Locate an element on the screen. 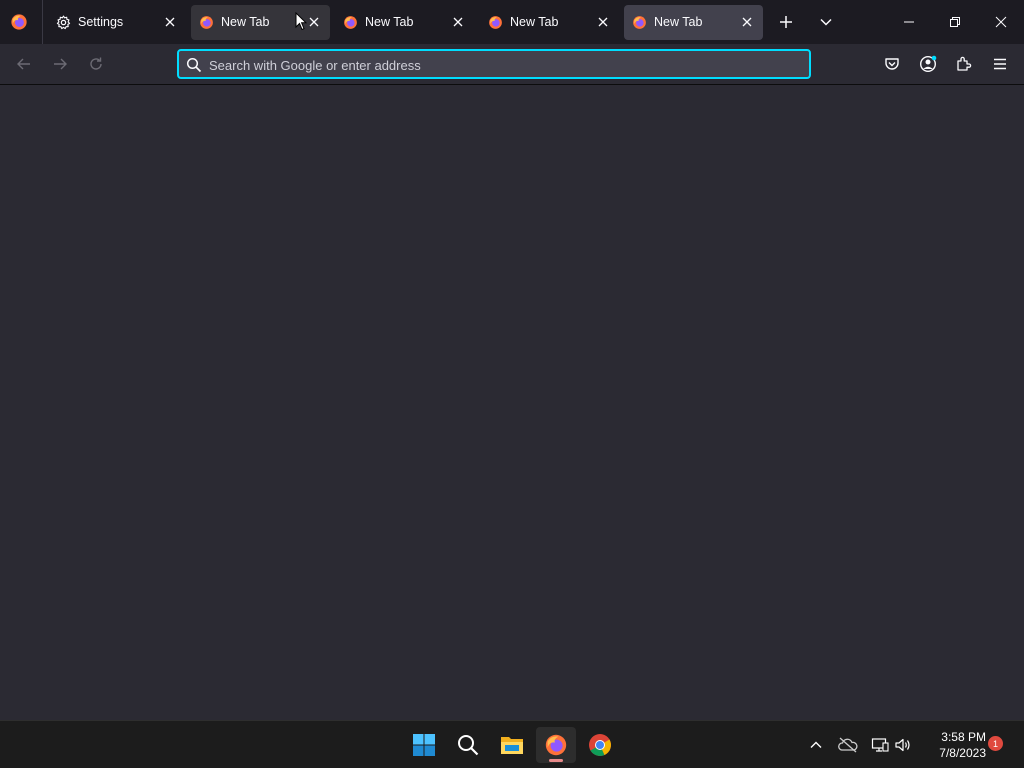 This screenshot has height=768, width=1024. forward-button is located at coordinates (60, 64).